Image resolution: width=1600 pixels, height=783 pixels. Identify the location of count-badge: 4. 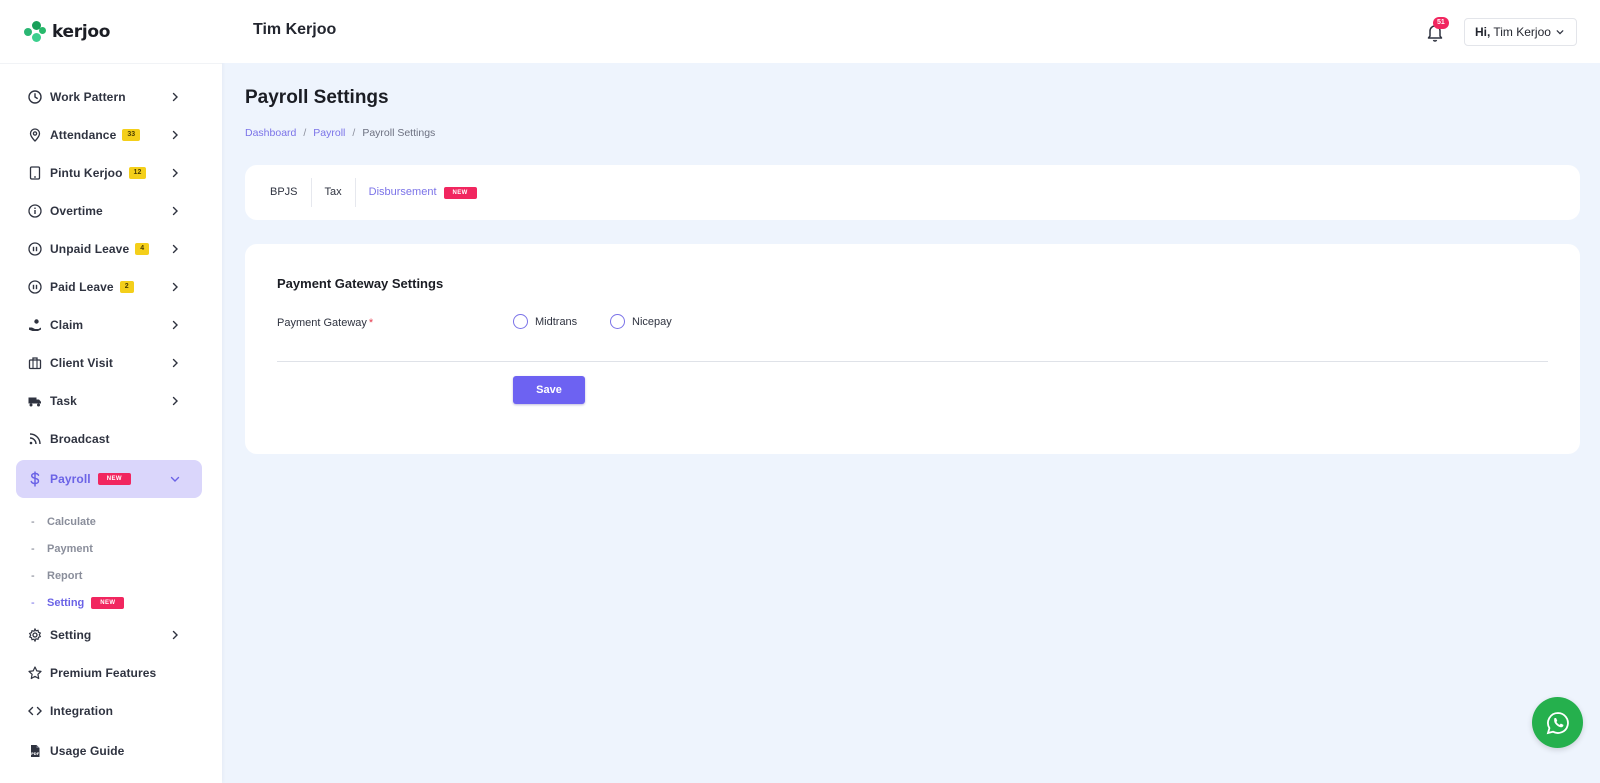
(142, 249).